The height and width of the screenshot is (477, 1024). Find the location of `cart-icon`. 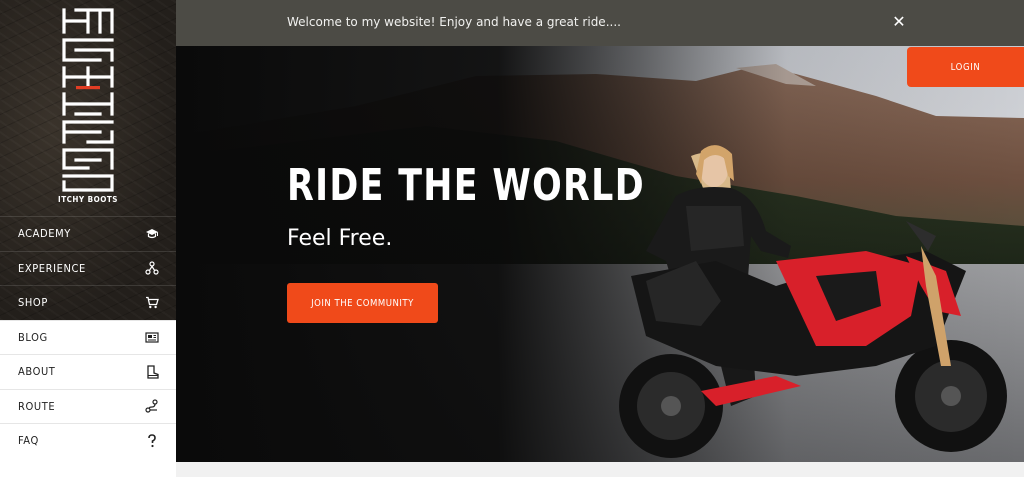

cart-icon is located at coordinates (152, 303).